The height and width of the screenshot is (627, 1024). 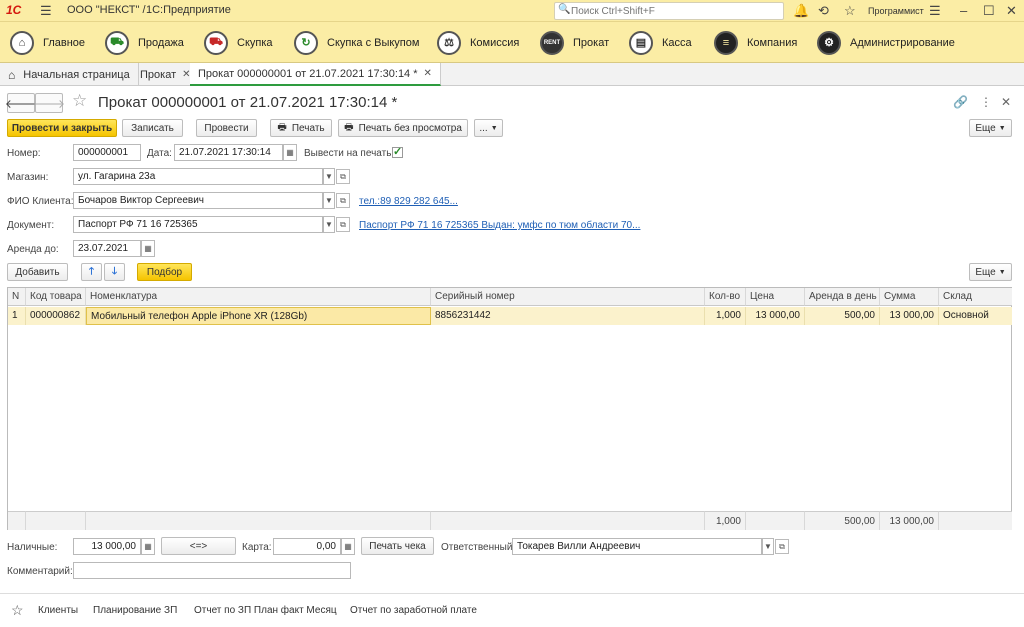 I want to click on cash-field: 13 000,00, so click(x=107, y=546).